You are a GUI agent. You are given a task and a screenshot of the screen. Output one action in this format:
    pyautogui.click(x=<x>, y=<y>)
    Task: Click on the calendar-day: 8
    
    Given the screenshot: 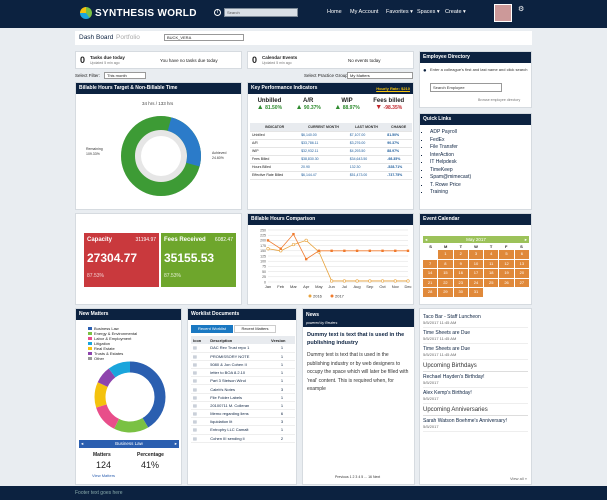 What is the action you would take?
    pyautogui.click(x=445, y=263)
    